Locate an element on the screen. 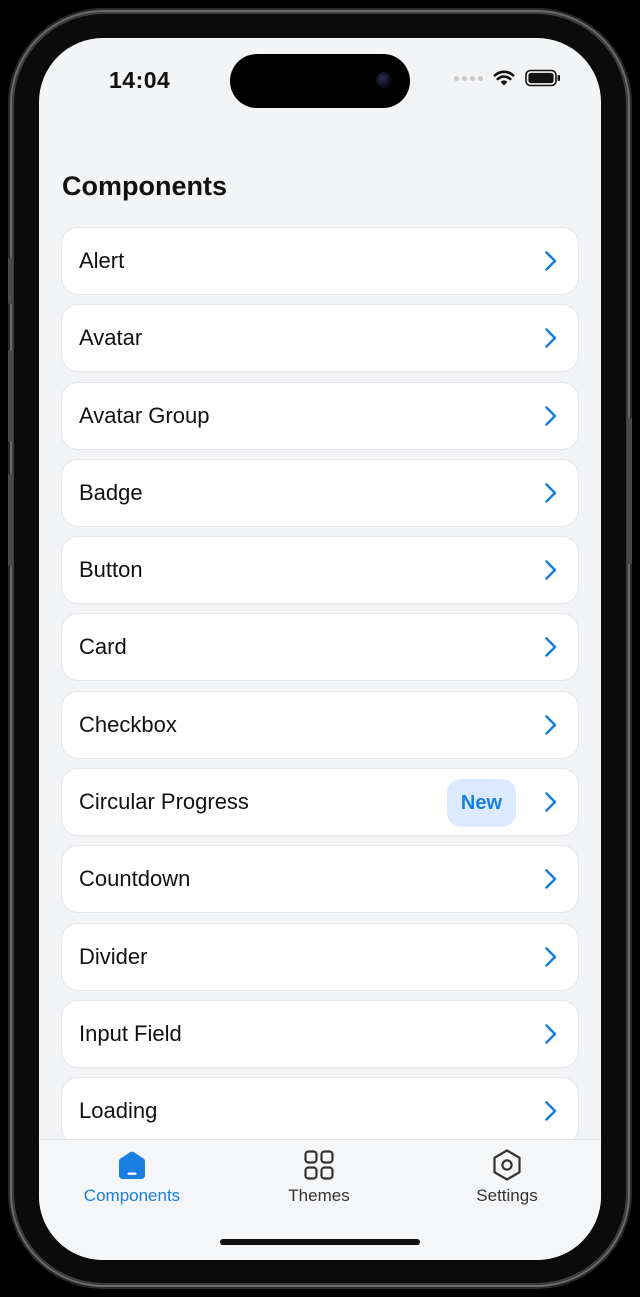  tab-themes: Themes is located at coordinates (319, 1177).